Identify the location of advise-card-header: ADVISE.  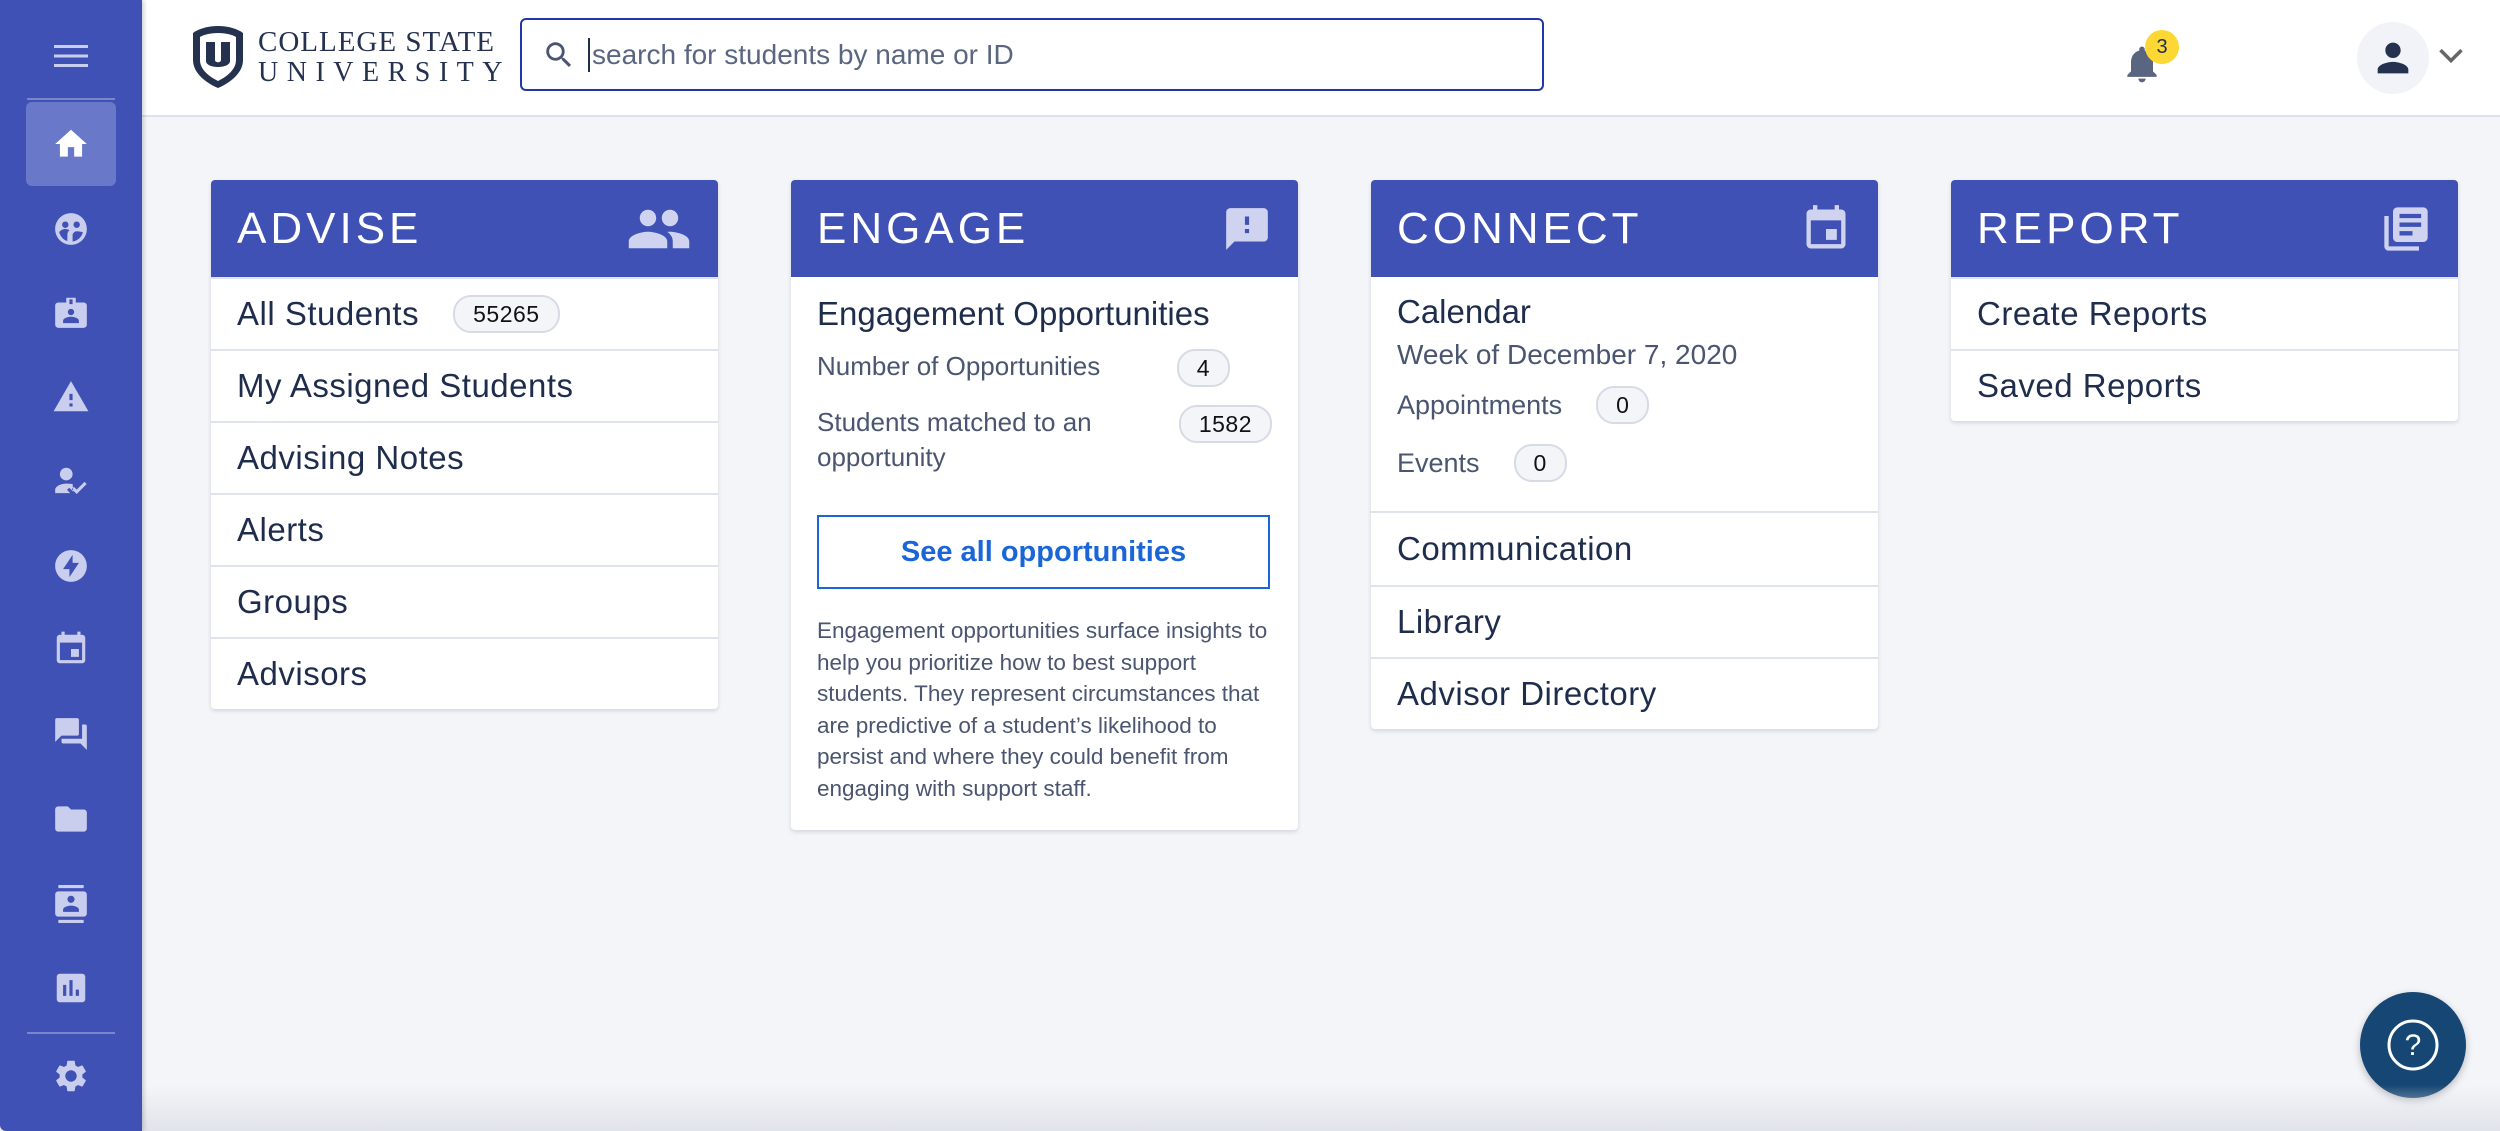
(464, 228).